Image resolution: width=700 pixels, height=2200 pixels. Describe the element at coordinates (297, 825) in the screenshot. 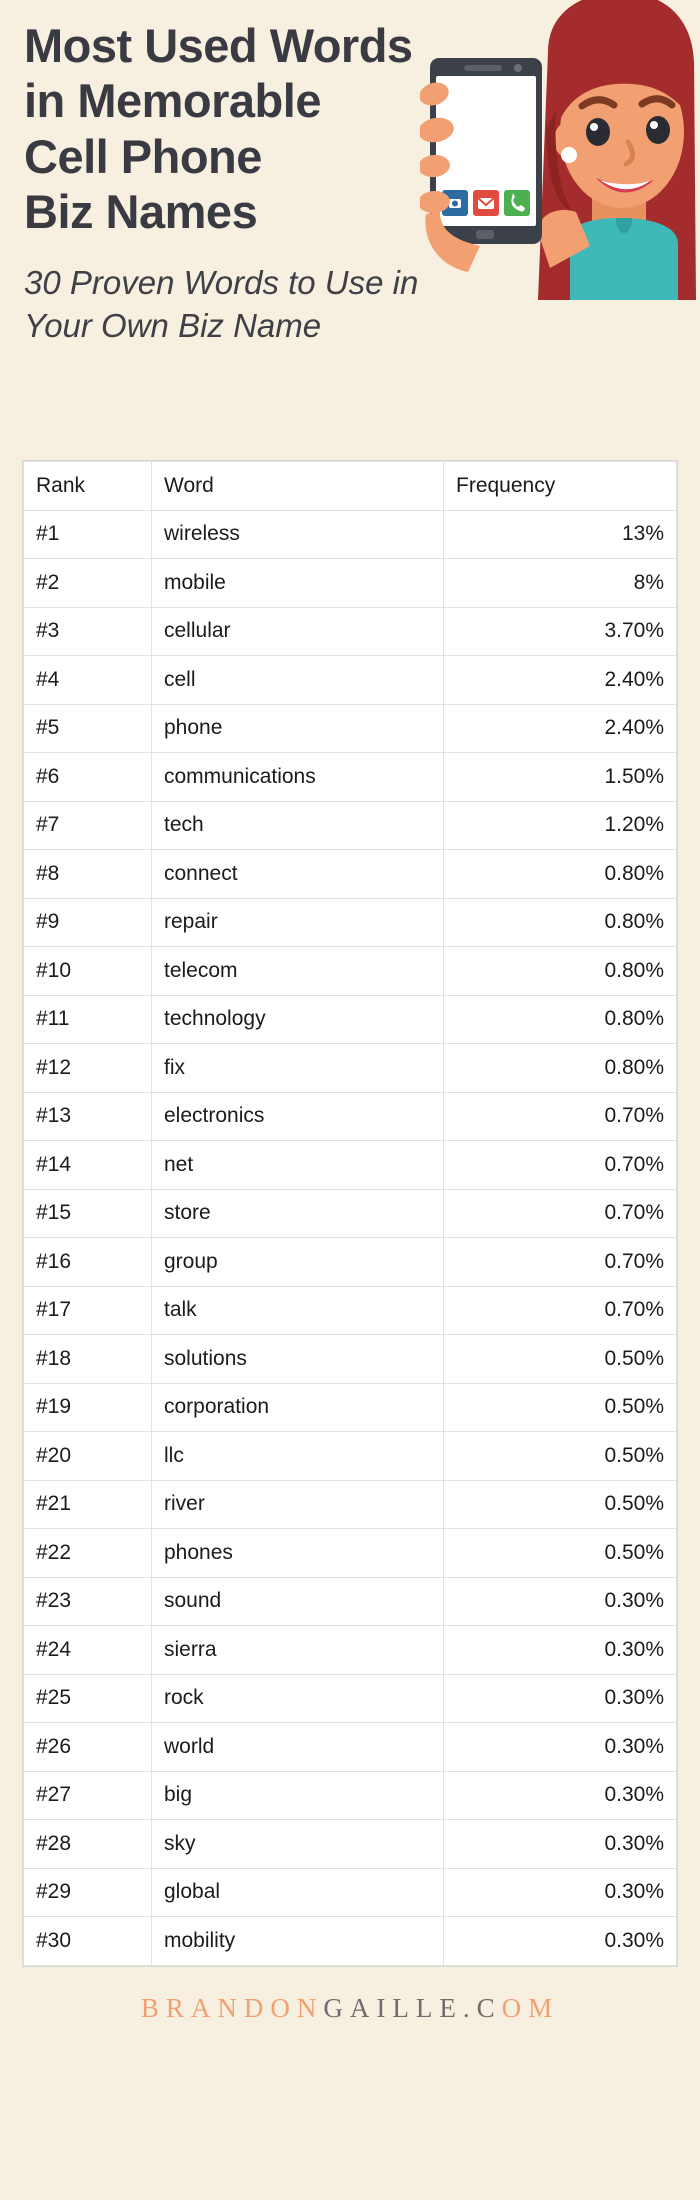

I see `cell-word: tech` at that location.